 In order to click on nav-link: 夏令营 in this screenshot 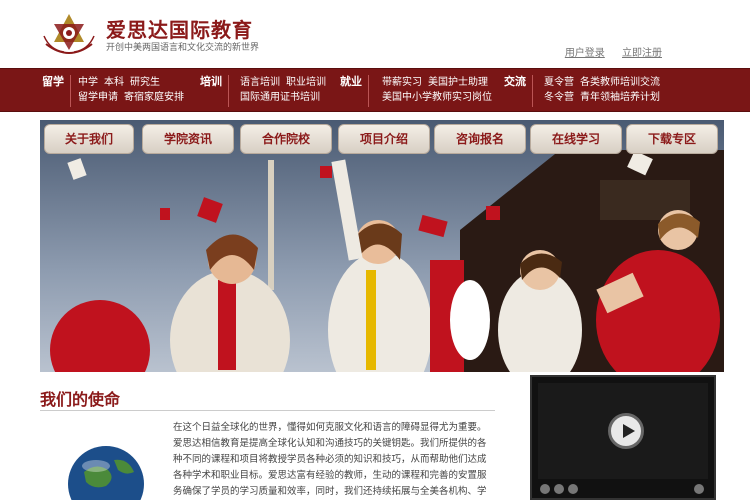, I will do `click(559, 82)`.